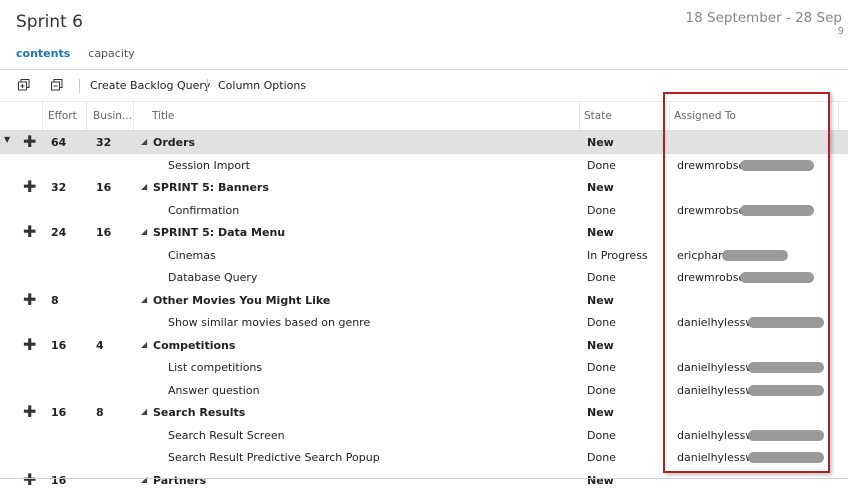 The width and height of the screenshot is (848, 491). What do you see at coordinates (57, 85) in the screenshot?
I see `collapse-all-icon` at bounding box center [57, 85].